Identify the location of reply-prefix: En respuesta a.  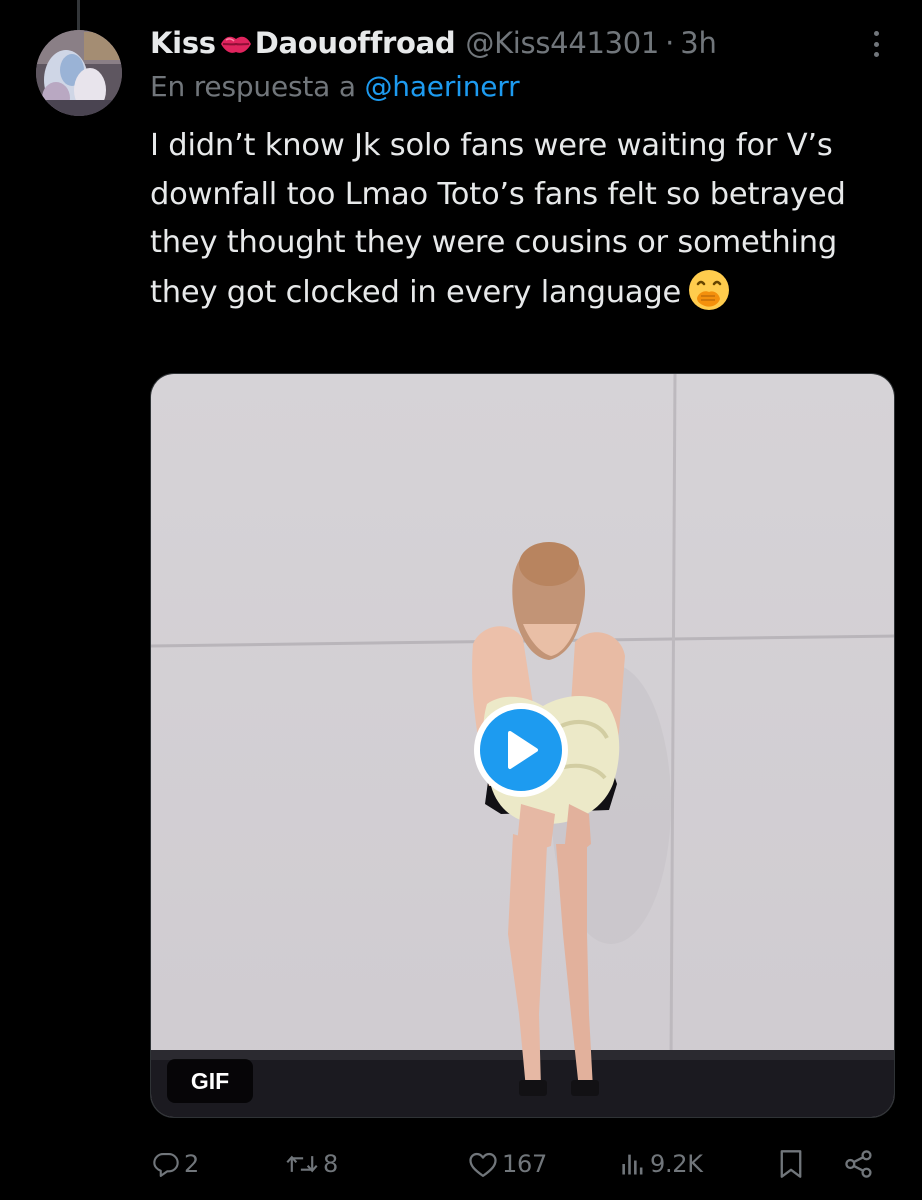
(253, 86).